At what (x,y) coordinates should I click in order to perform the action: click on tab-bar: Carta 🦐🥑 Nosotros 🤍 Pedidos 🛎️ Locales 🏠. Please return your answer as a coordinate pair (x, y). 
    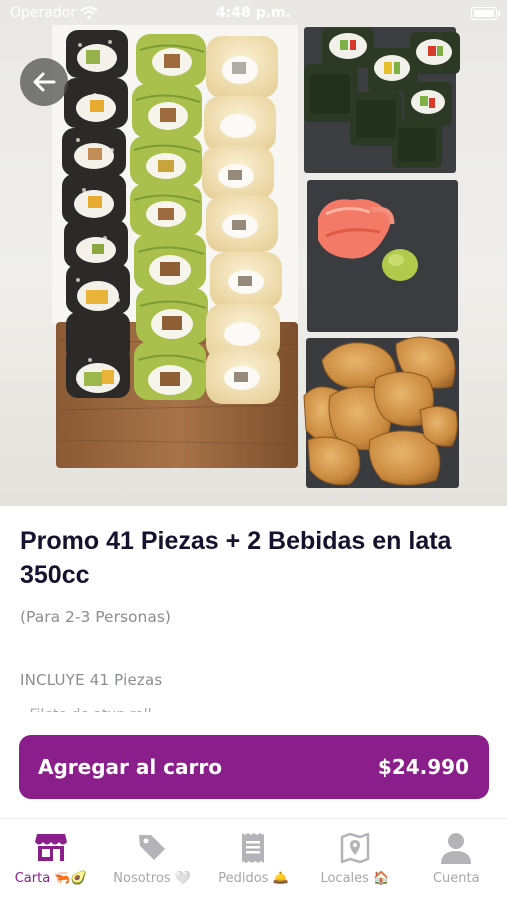
    Looking at the image, I should click on (253, 859).